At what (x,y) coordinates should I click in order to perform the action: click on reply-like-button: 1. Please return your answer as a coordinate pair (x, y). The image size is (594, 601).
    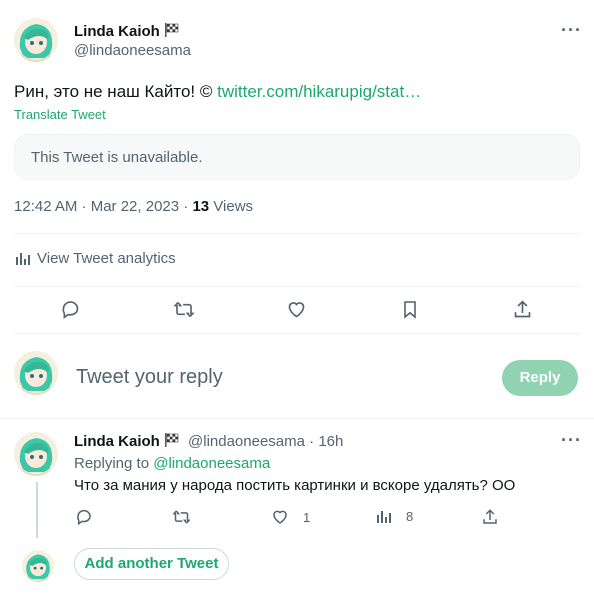
    Looking at the image, I should click on (290, 517).